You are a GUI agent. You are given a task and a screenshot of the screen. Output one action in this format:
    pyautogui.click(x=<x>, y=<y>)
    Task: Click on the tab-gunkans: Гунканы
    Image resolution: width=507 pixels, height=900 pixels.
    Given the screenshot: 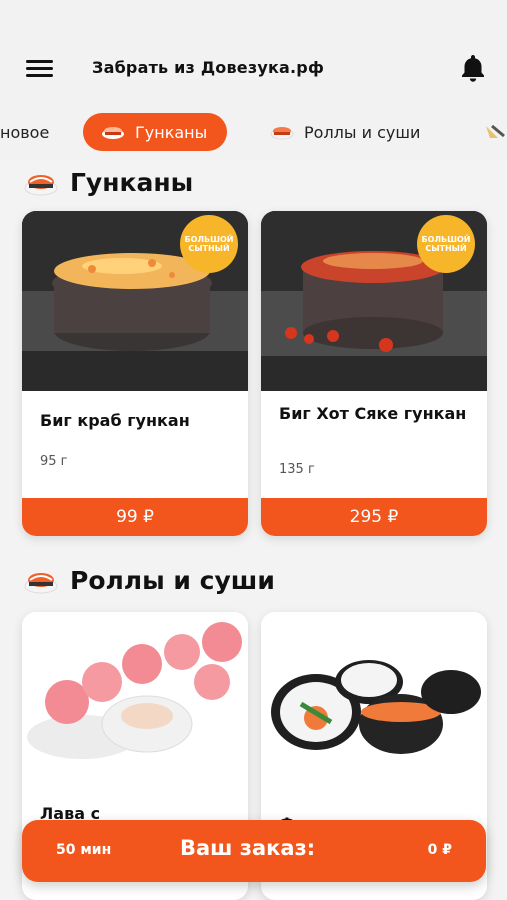 What is the action you would take?
    pyautogui.click(x=155, y=132)
    